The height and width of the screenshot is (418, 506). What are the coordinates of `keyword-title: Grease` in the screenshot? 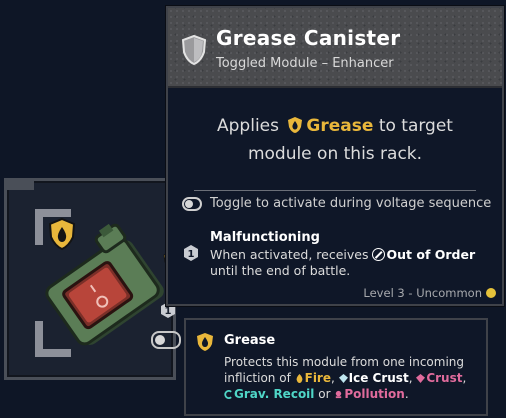 It's located at (250, 340).